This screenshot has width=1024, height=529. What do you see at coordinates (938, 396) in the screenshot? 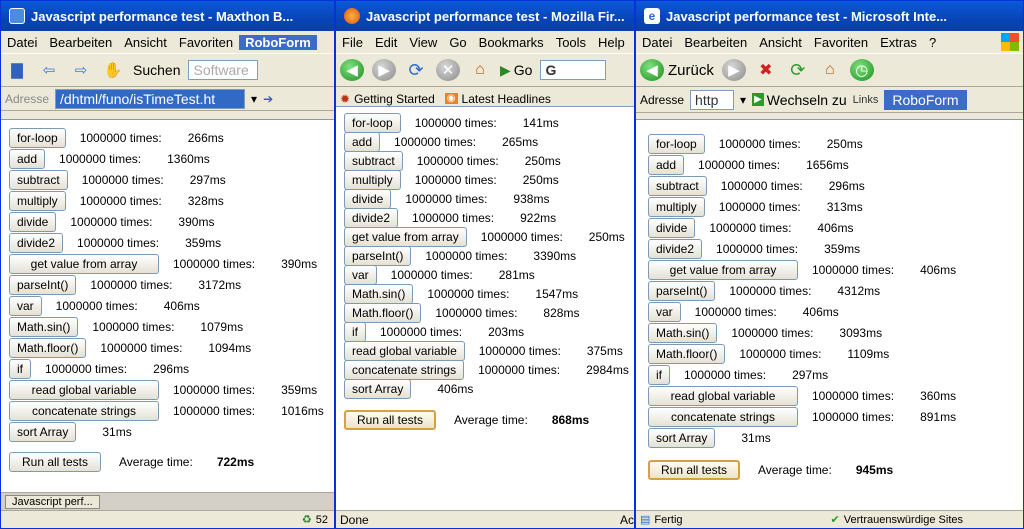
I see `duration-text: 360ms` at bounding box center [938, 396].